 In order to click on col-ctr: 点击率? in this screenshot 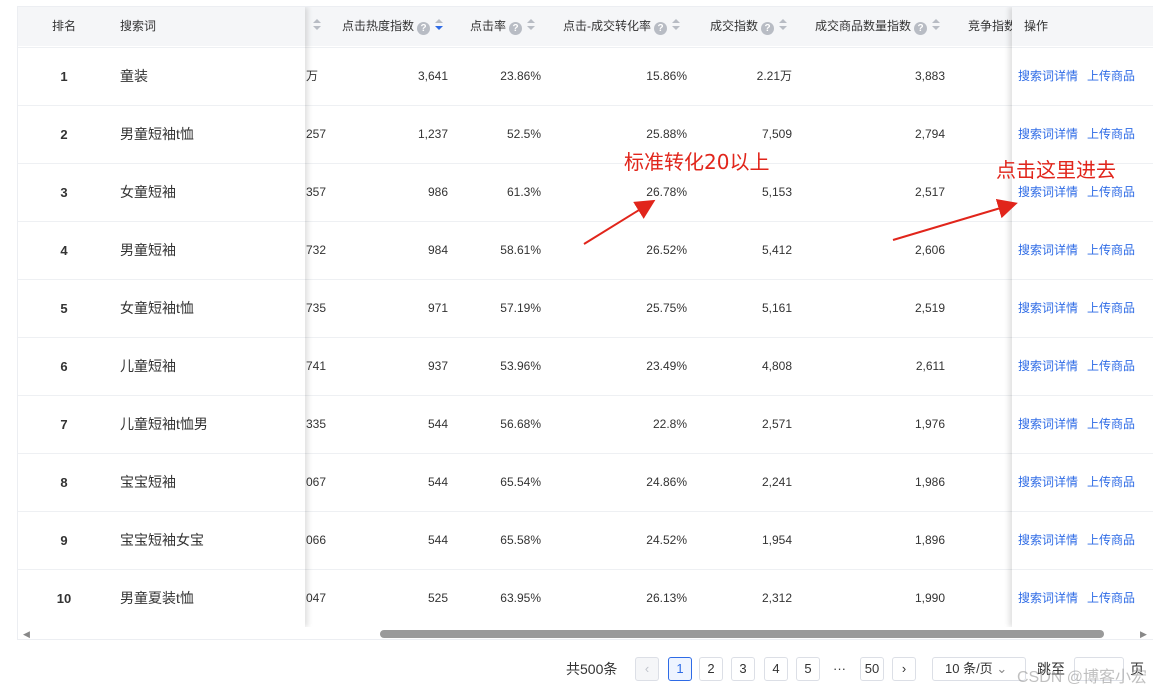, I will do `click(503, 26)`.